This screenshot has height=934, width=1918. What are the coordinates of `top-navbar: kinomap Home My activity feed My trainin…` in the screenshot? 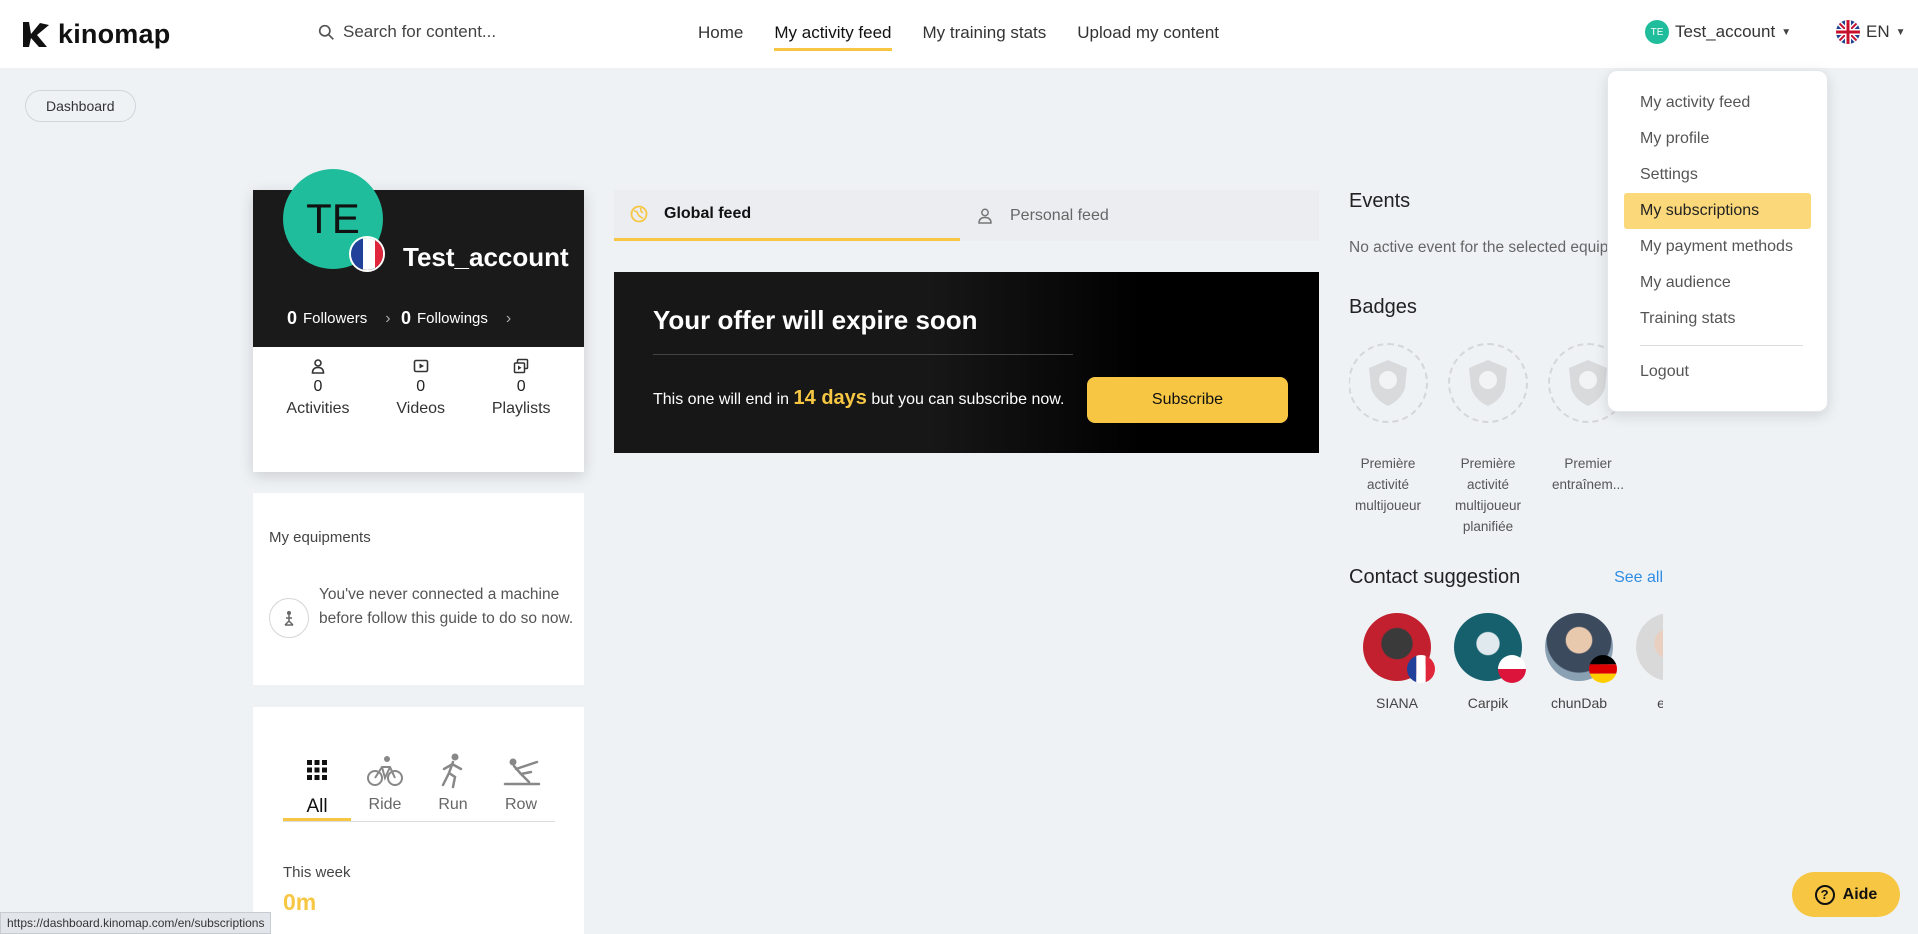 It's located at (959, 34).